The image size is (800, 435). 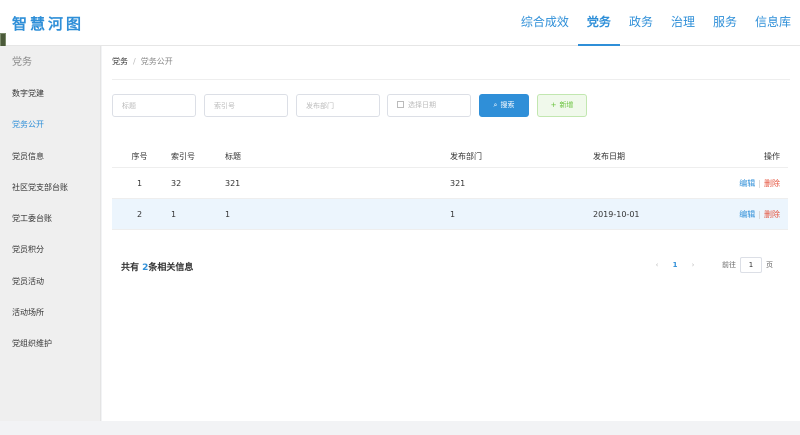 I want to click on cell-seq: 1, so click(x=139, y=183).